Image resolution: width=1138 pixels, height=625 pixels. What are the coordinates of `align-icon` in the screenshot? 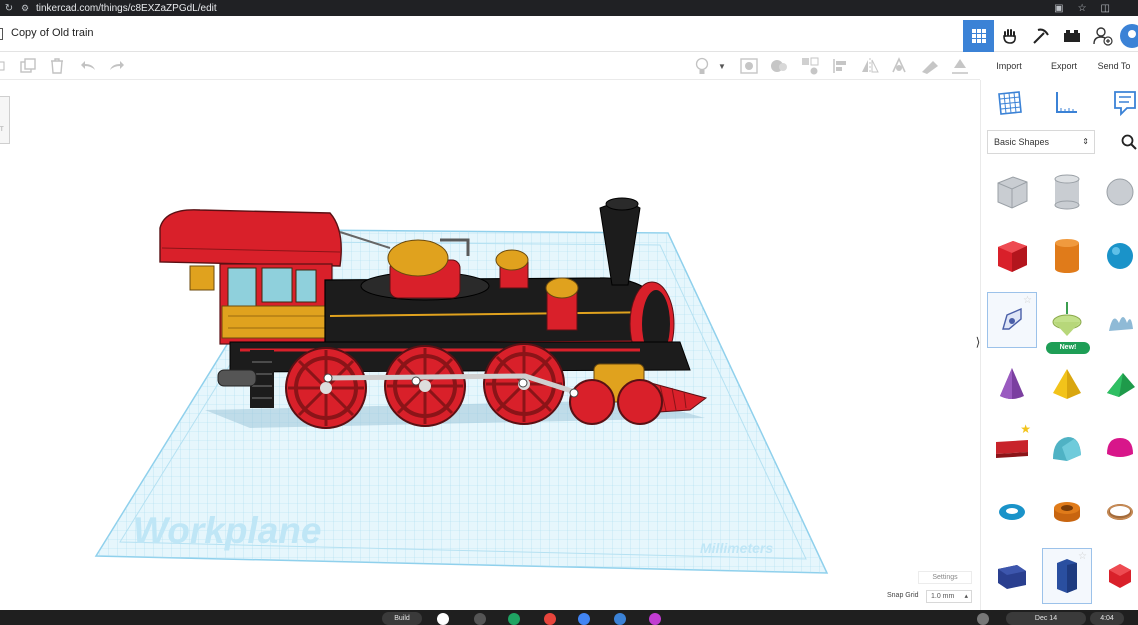 It's located at (841, 66).